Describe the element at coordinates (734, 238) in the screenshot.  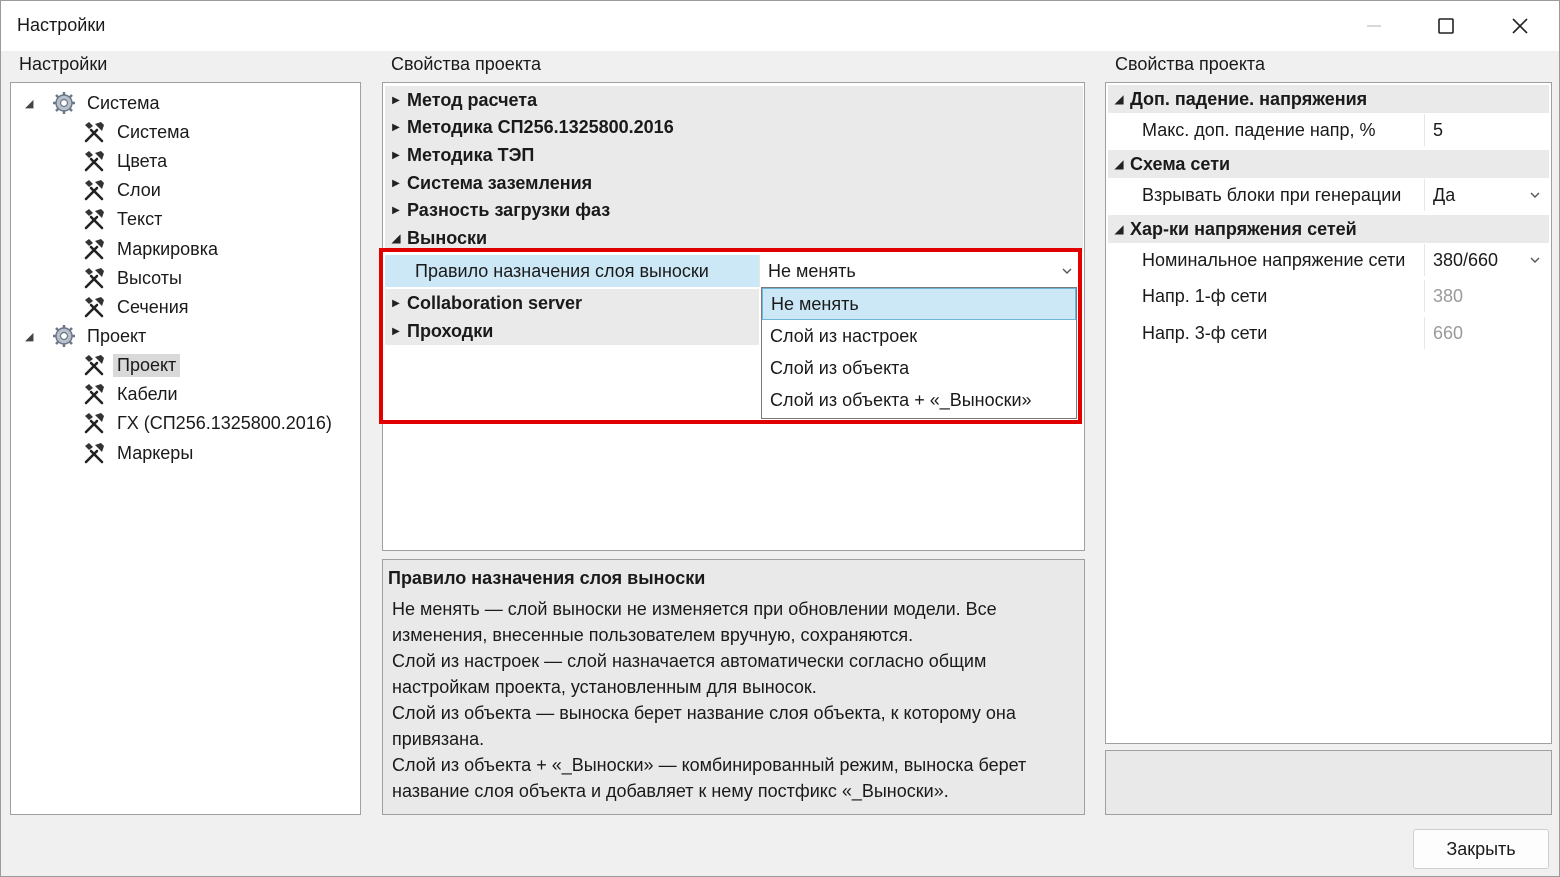
I see `property-category: ◢ Выноски` at that location.